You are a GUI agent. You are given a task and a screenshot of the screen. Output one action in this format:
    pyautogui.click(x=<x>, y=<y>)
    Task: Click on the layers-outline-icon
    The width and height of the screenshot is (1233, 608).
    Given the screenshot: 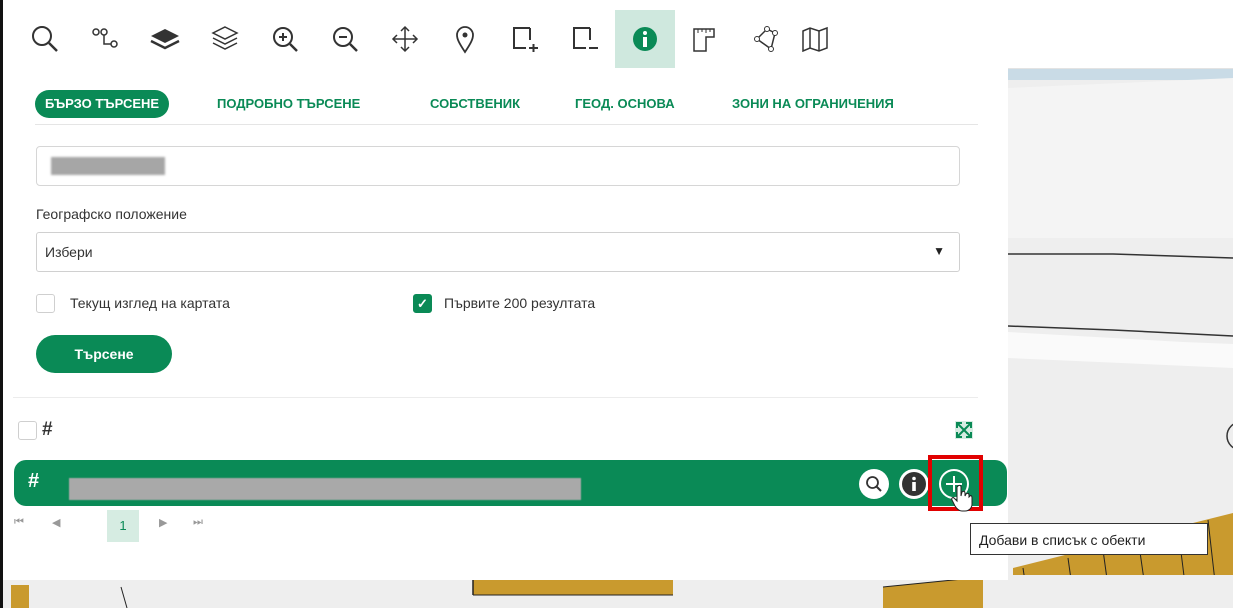 What is the action you would take?
    pyautogui.click(x=225, y=39)
    